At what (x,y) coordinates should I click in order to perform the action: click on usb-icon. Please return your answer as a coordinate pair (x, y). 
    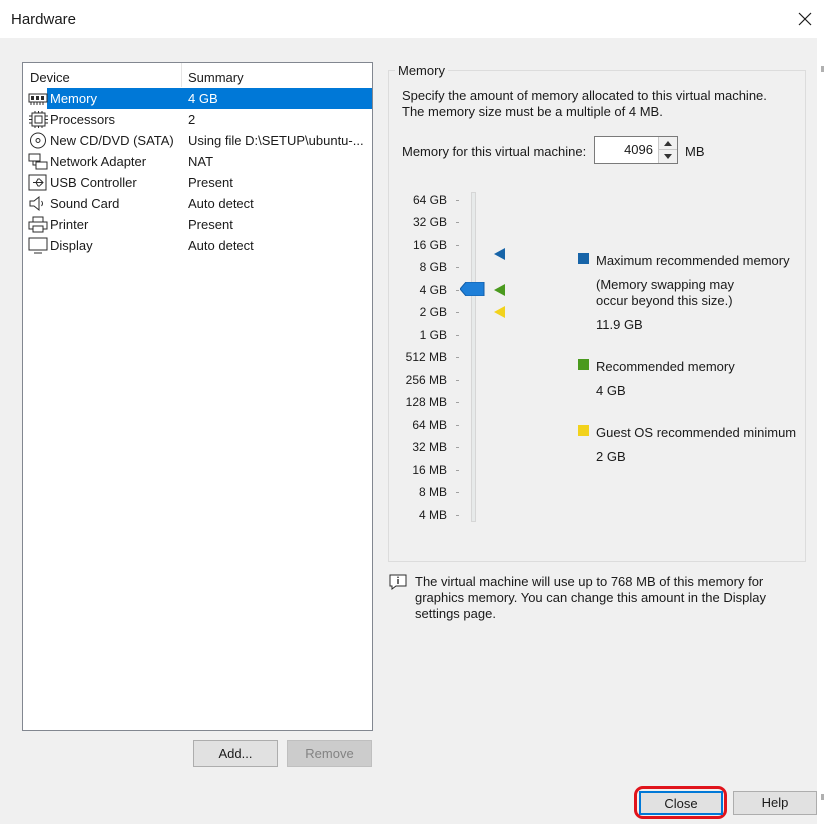
    Looking at the image, I should click on (37, 182).